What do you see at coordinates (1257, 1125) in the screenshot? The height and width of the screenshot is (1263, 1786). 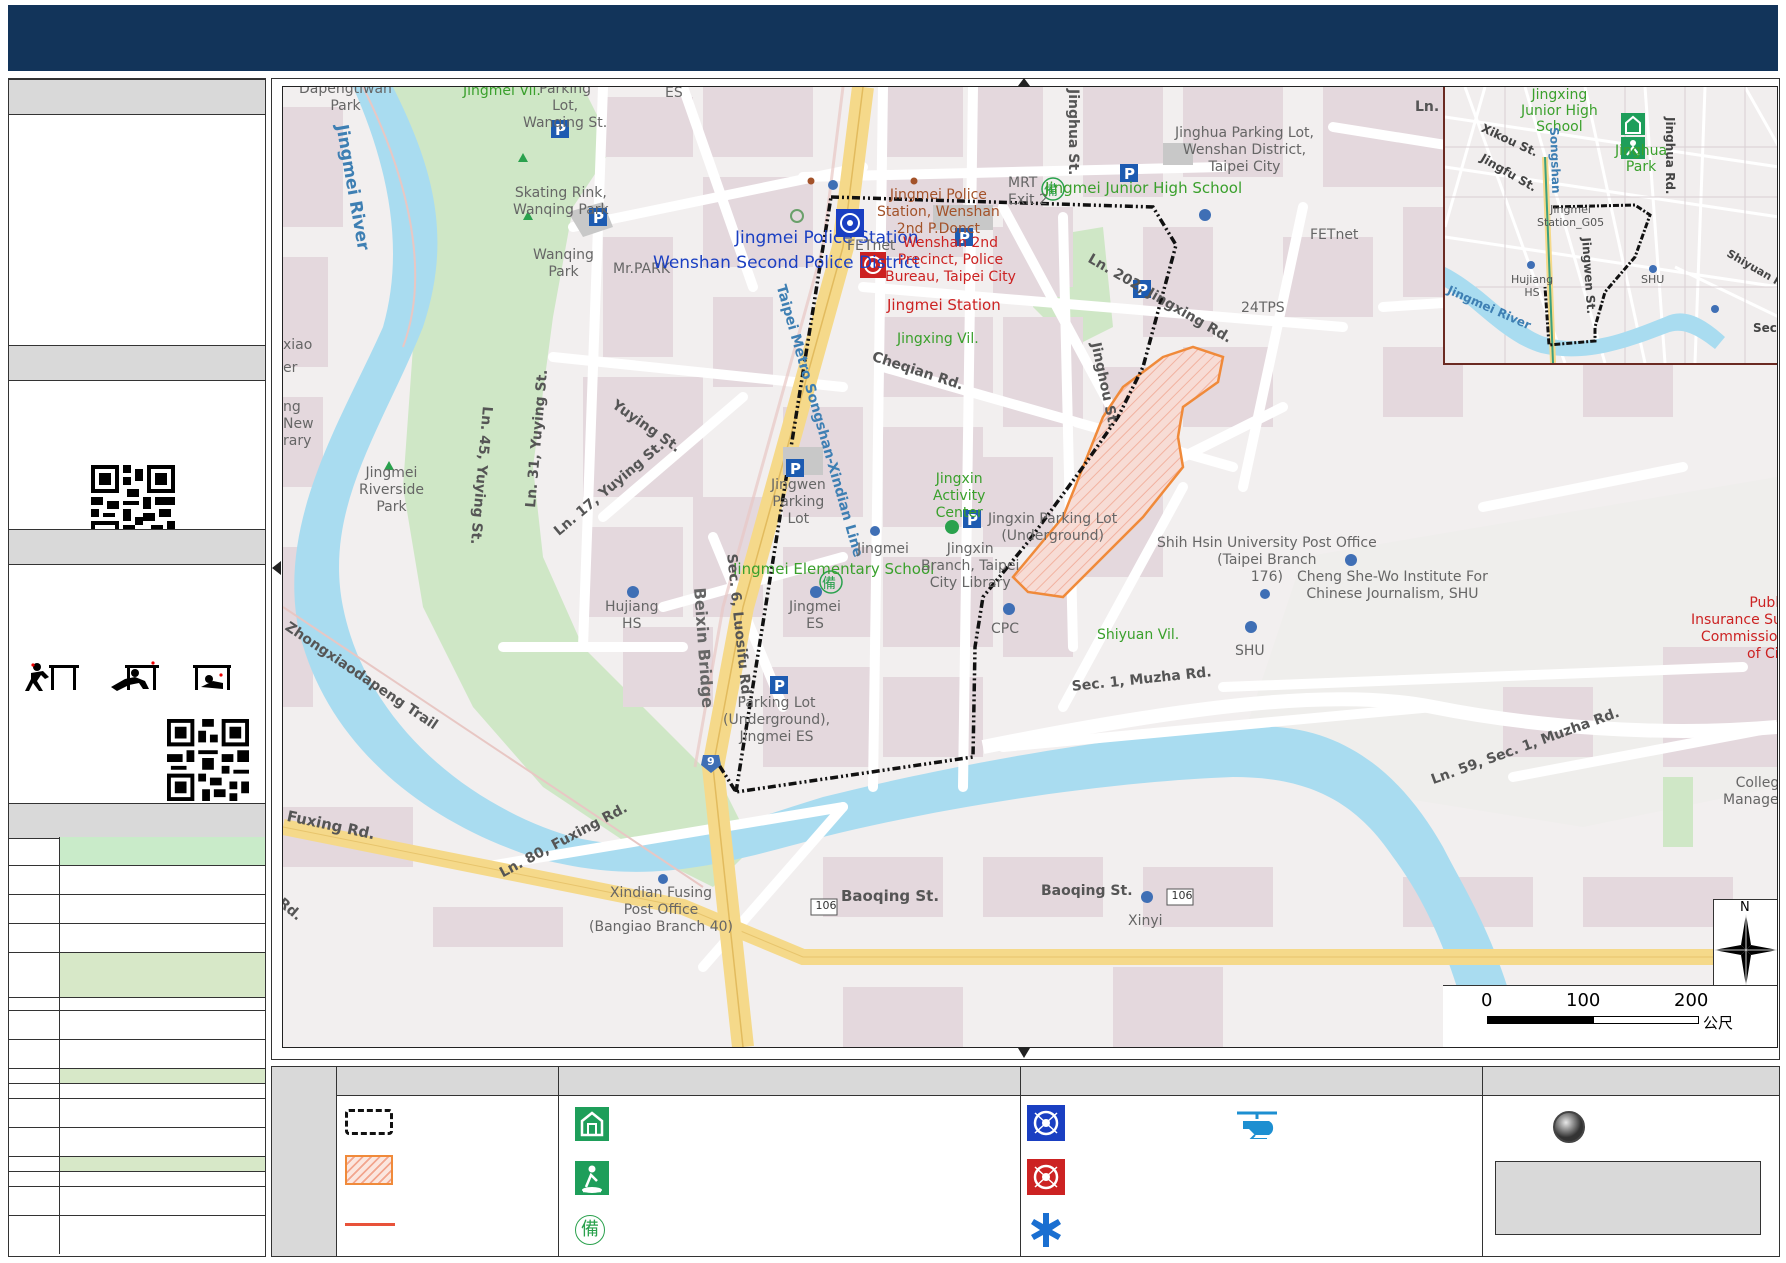 I see `helicopter-icon` at bounding box center [1257, 1125].